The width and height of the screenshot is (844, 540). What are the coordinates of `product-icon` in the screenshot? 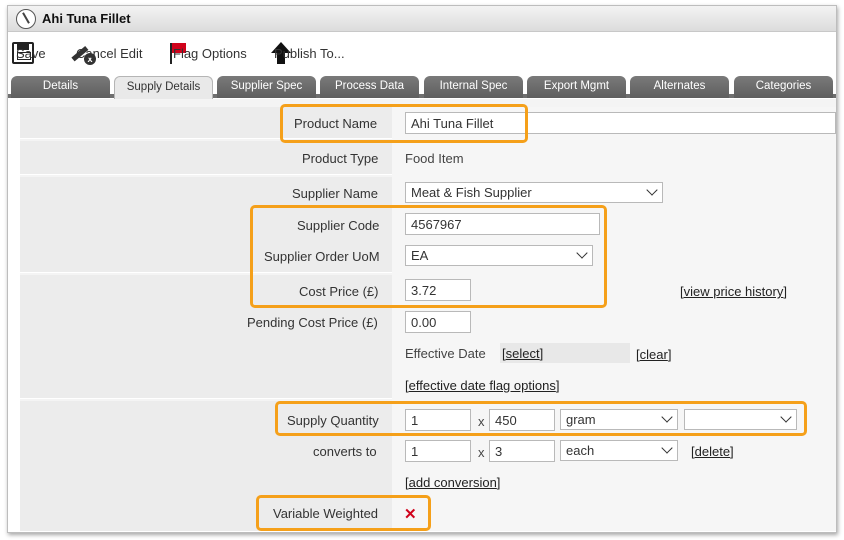 It's located at (26, 19).